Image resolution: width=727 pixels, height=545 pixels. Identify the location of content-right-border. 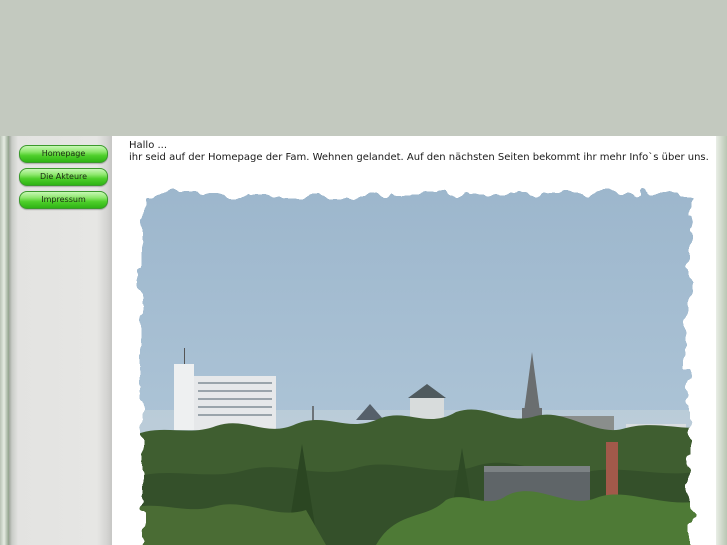
(721, 340).